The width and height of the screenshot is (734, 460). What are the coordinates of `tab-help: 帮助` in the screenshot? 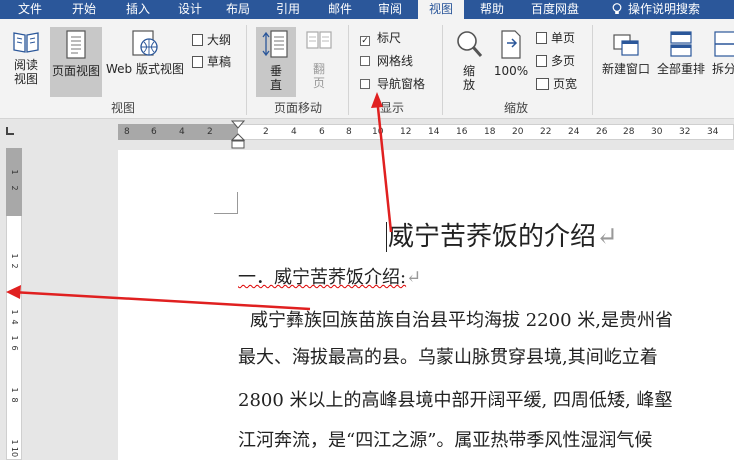 It's located at (492, 9).